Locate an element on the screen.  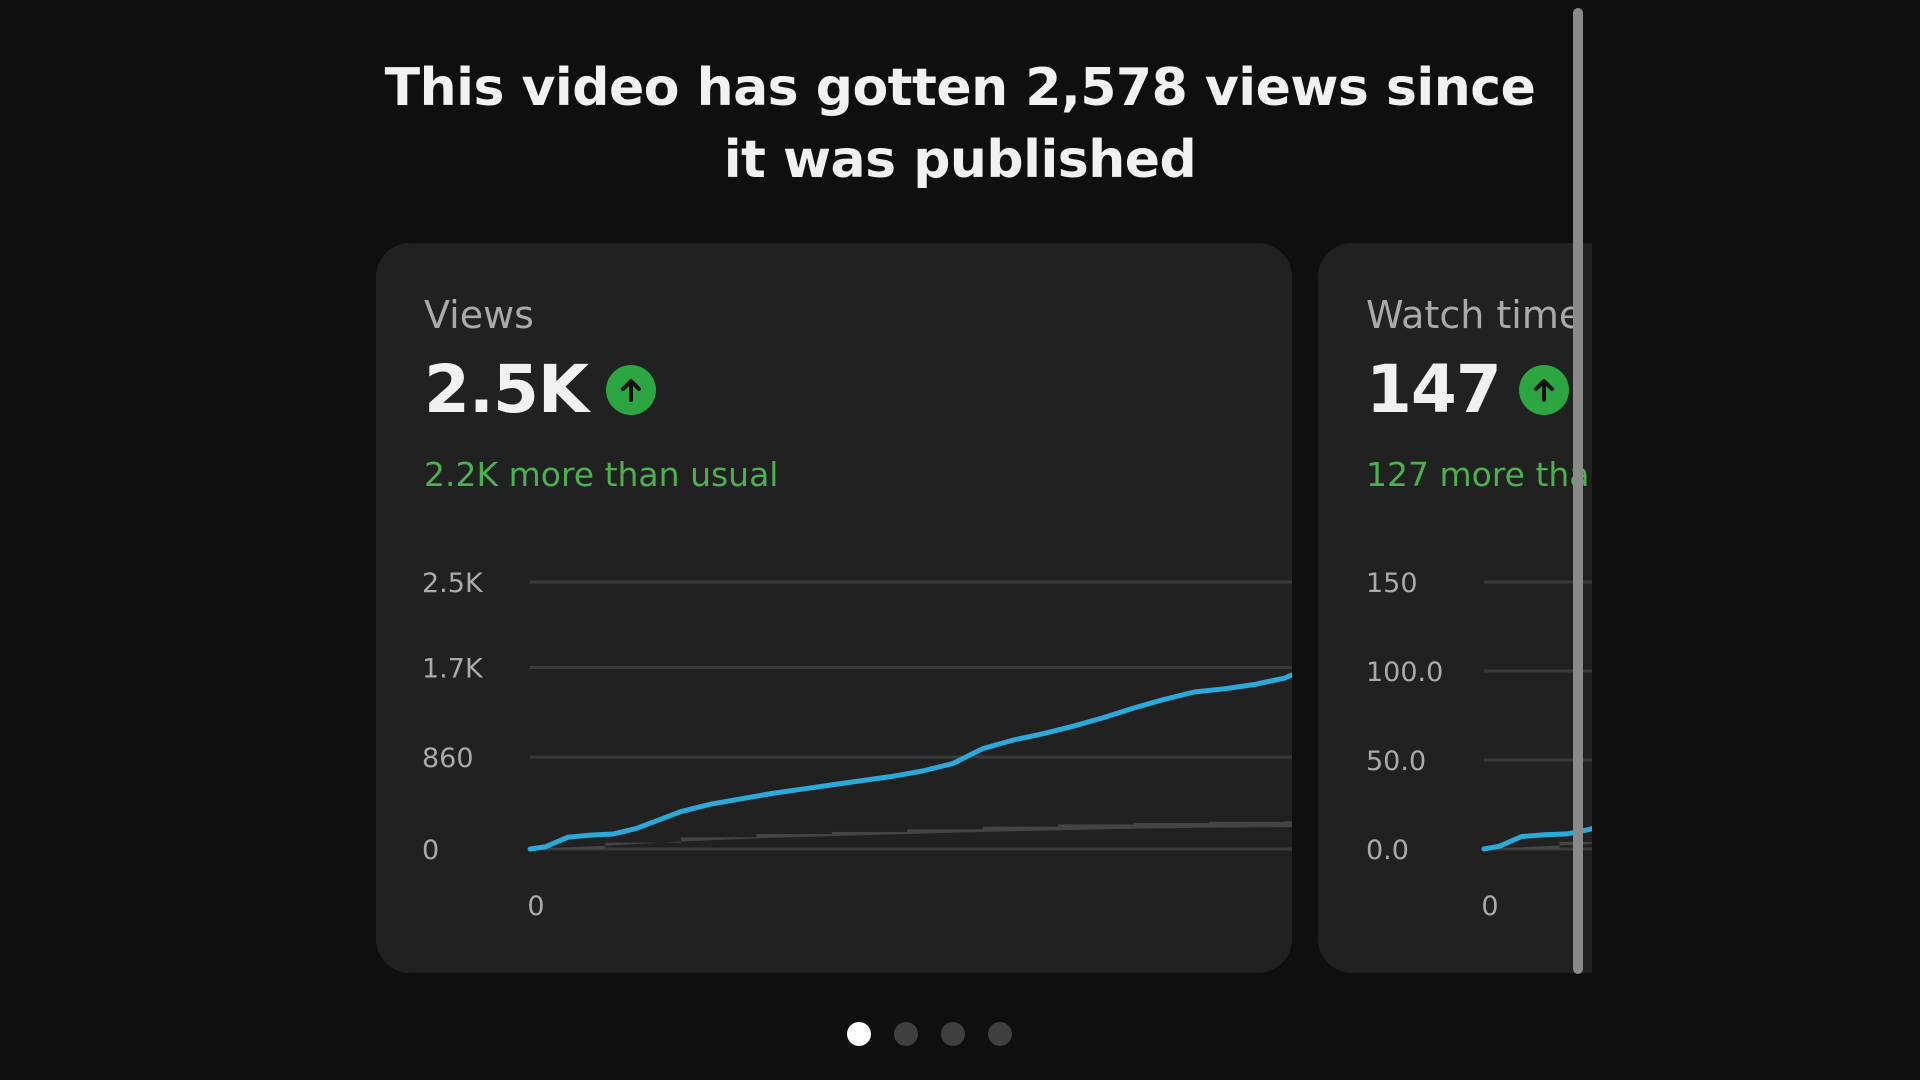
pager-dots is located at coordinates (929, 1034).